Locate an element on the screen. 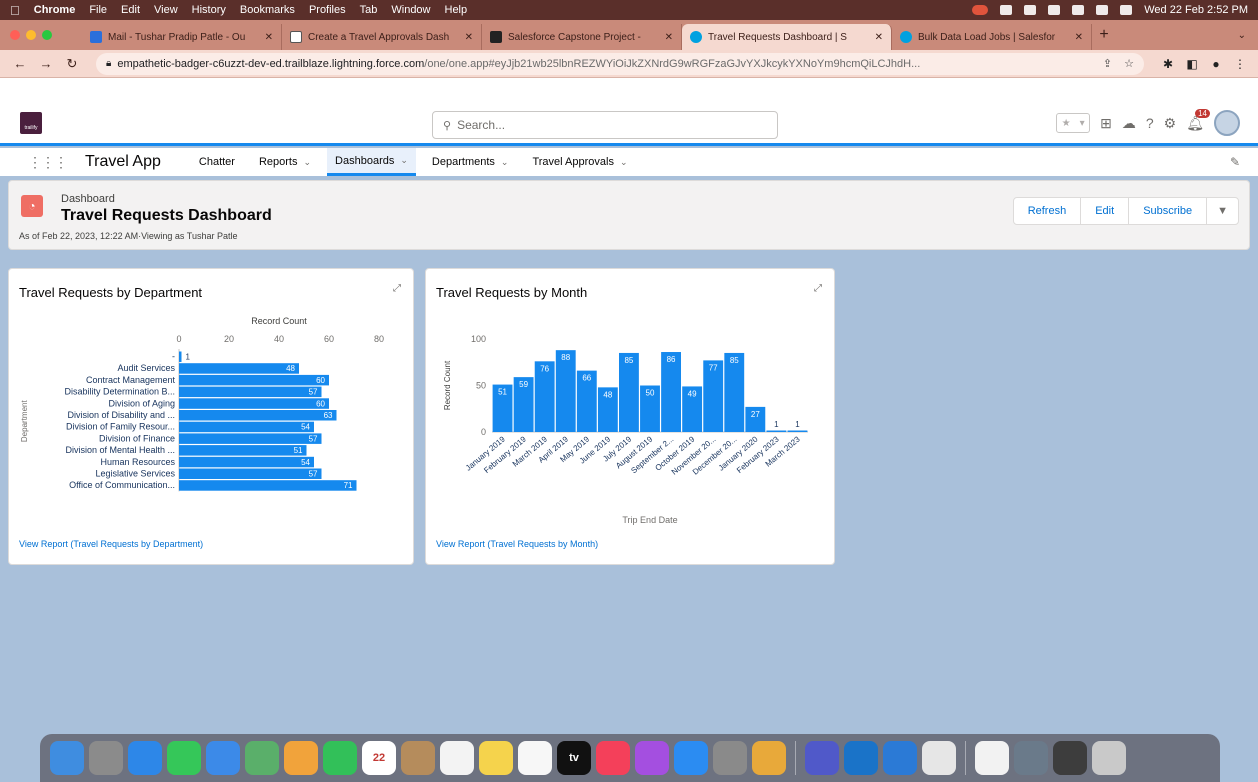 This screenshot has width=1258, height=782. side-panel-icon: ◧ is located at coordinates (1192, 64).